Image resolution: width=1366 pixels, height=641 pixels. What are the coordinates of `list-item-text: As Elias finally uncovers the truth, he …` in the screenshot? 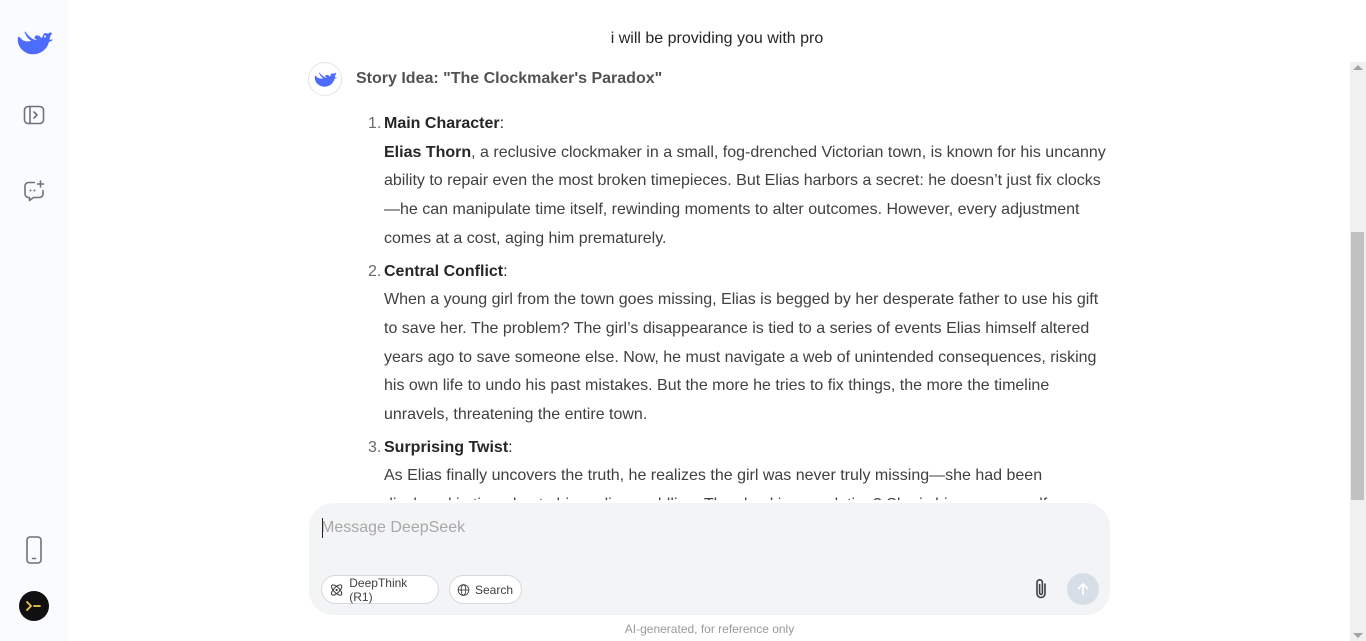 It's located at (718, 483).